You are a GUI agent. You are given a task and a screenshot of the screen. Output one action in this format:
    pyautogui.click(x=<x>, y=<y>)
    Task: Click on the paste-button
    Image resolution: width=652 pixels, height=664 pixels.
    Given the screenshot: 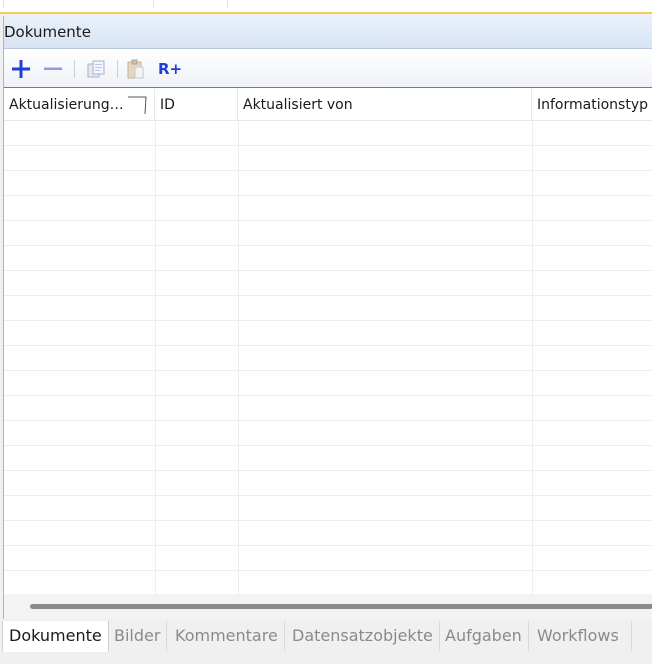 What is the action you would take?
    pyautogui.click(x=135, y=69)
    